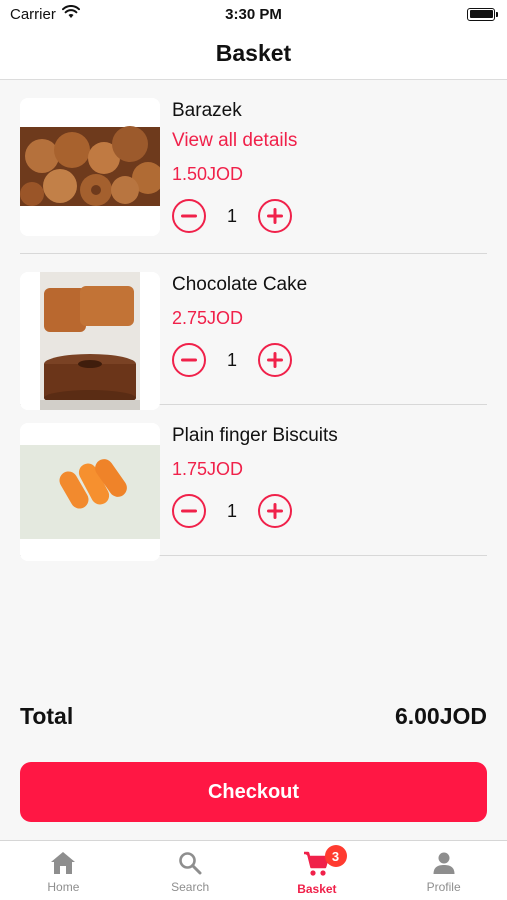 The width and height of the screenshot is (507, 900). What do you see at coordinates (70, 14) in the screenshot?
I see `wifi-icon` at bounding box center [70, 14].